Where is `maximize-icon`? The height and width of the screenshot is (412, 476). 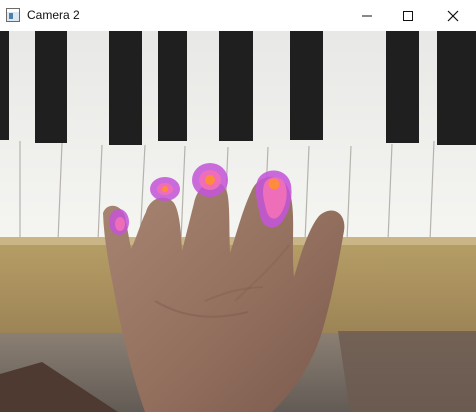
maximize-icon is located at coordinates (408, 15).